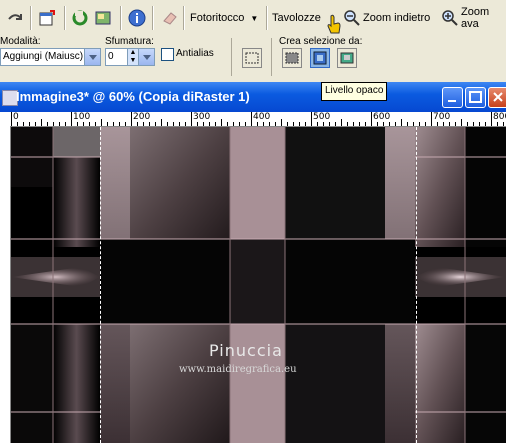  What do you see at coordinates (47, 18) in the screenshot?
I see `new-window-button` at bounding box center [47, 18].